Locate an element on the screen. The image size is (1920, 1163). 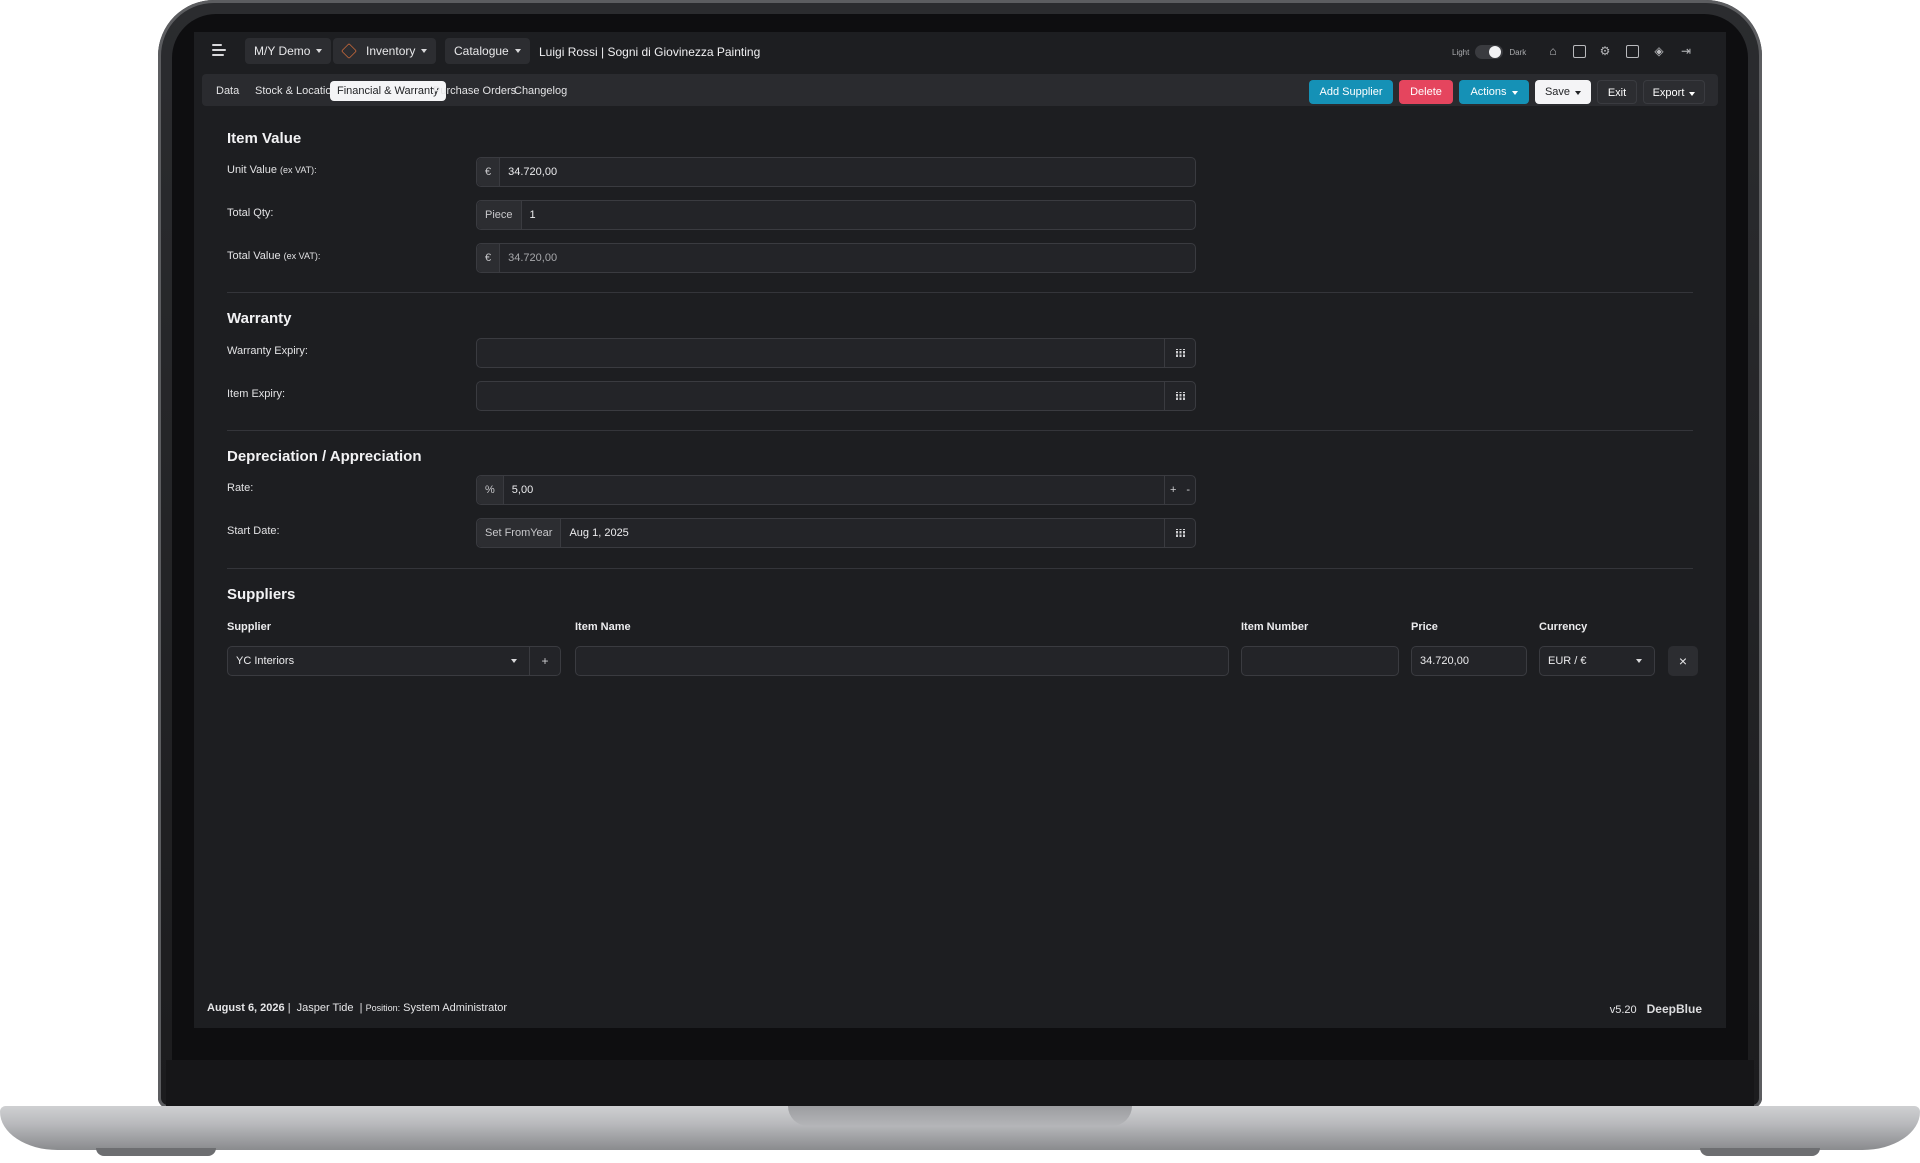
rate-stepper: + - is located at coordinates (1179, 490).